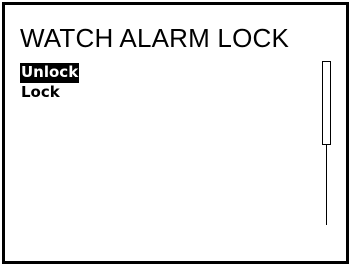 This screenshot has height=264, width=350. What do you see at coordinates (155, 38) in the screenshot?
I see `screen-title: WATCH ALARM LOCK` at bounding box center [155, 38].